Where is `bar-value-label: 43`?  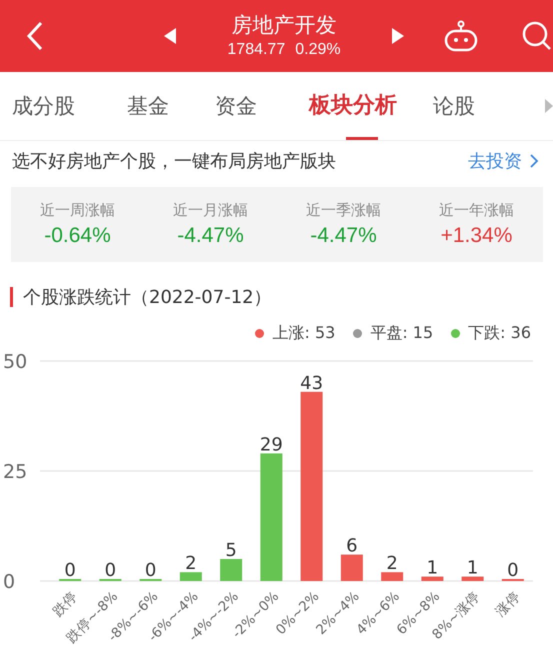
bar-value-label: 43 is located at coordinates (312, 383).